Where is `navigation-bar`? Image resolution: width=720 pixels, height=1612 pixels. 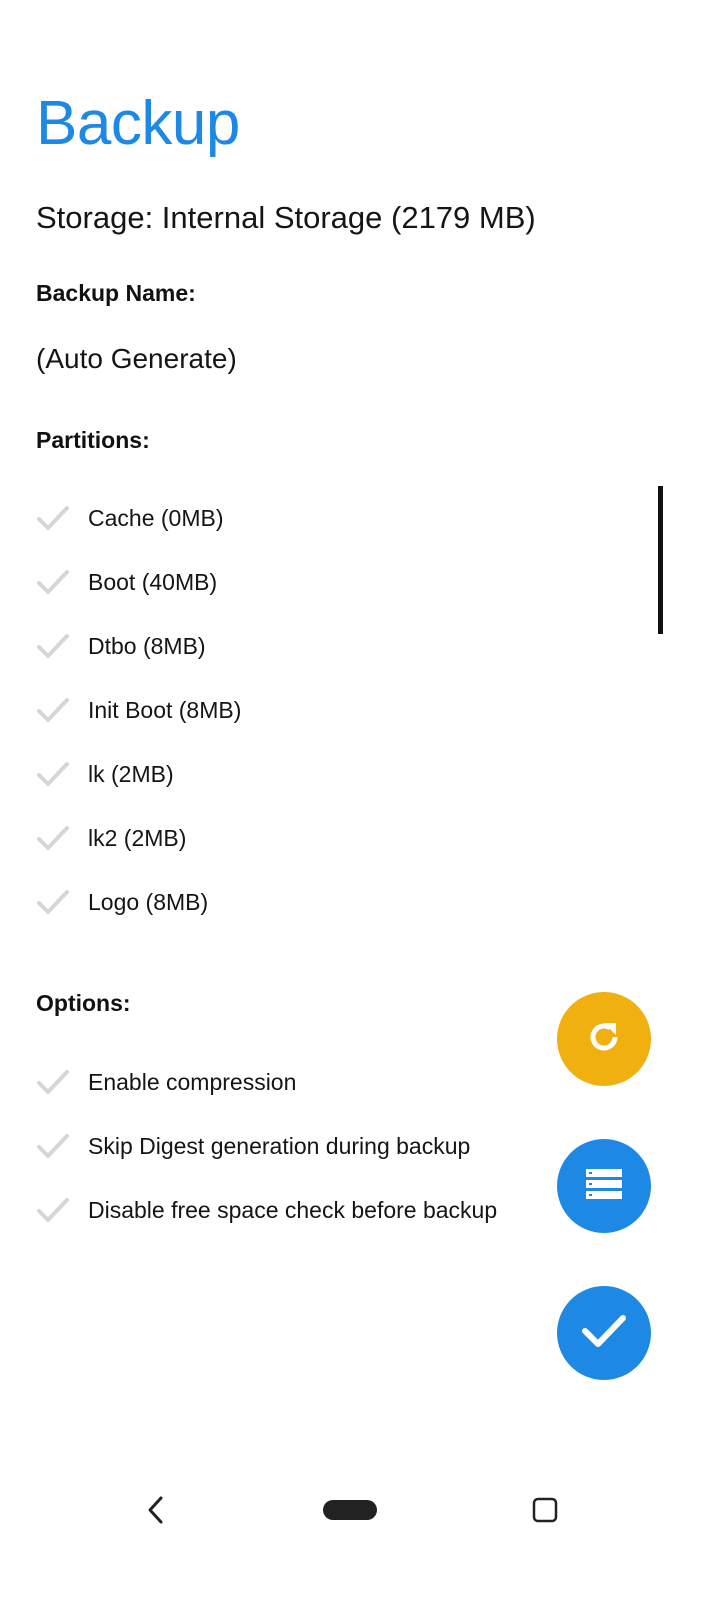
navigation-bar is located at coordinates (360, 1515).